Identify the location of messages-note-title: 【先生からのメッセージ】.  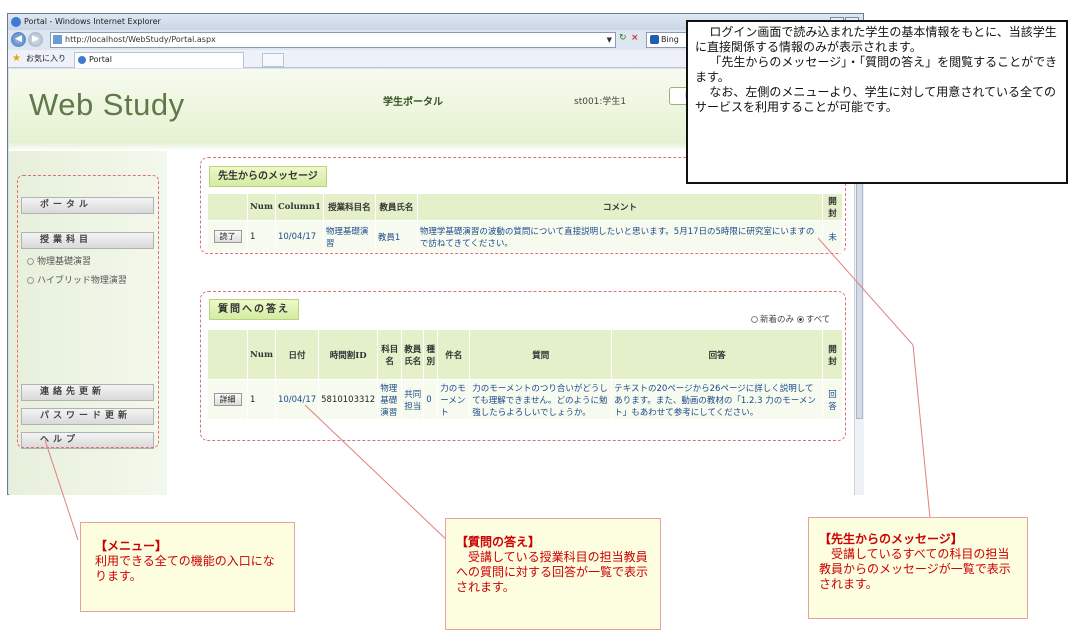
(891, 539).